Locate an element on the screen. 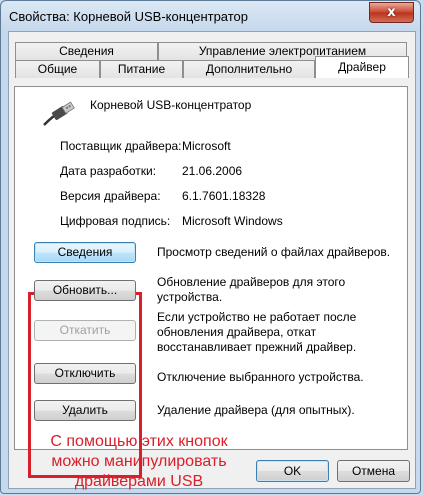 The image size is (423, 496). uninstall-driver-description: Удаление драйвера (для опытных). is located at coordinates (256, 410).